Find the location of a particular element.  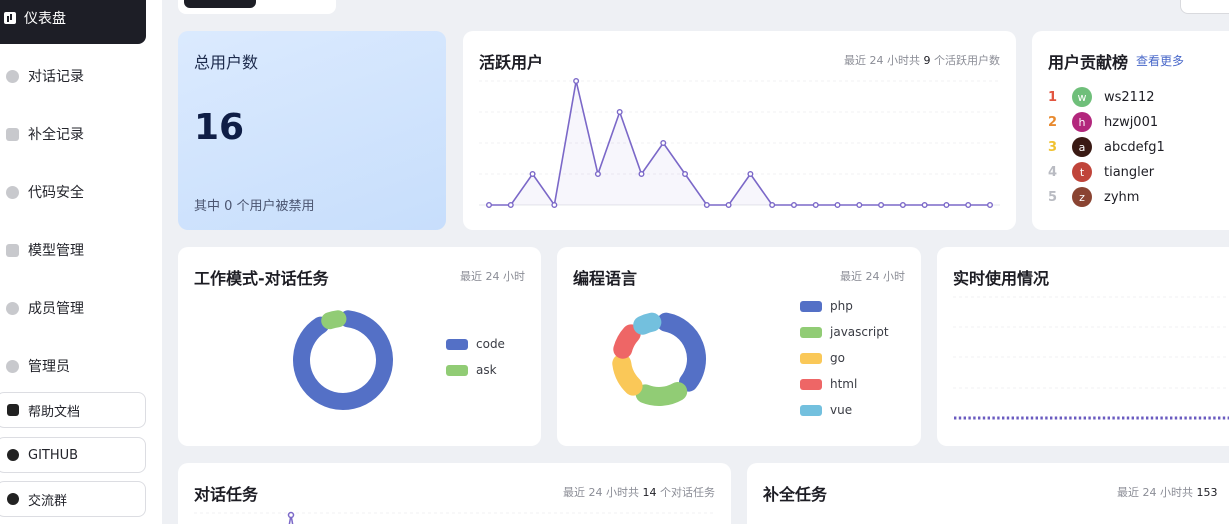

active-users-line-chart is located at coordinates (739, 143).